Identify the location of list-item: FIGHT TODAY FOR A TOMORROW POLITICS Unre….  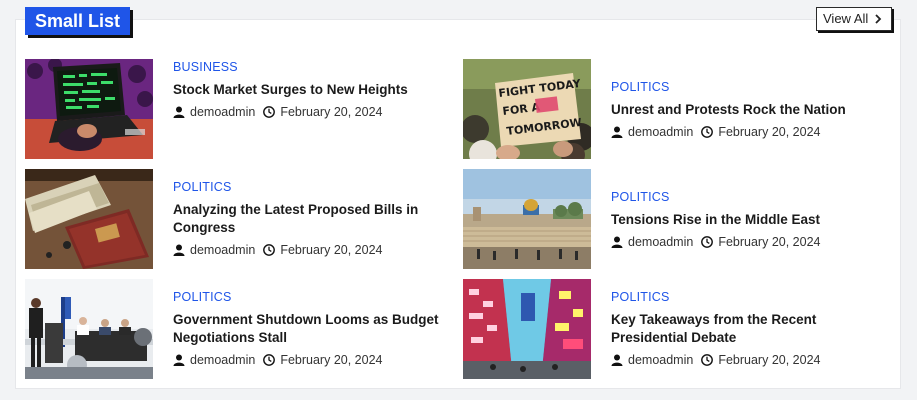
(678, 109).